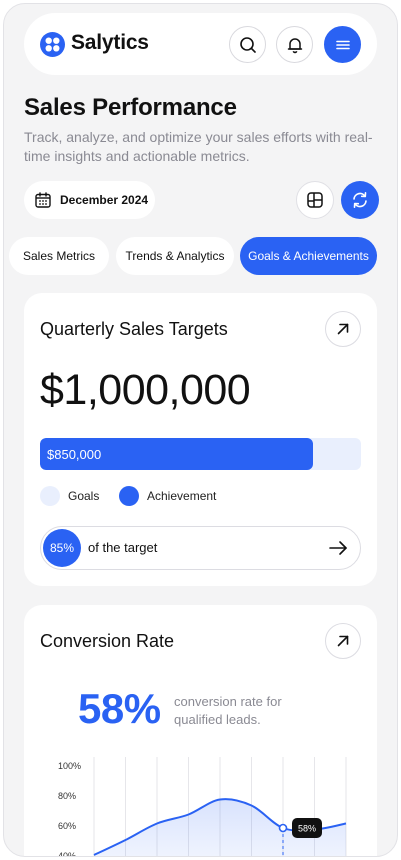 Image resolution: width=401 pixels, height=860 pixels. What do you see at coordinates (59, 256) in the screenshot?
I see `tab-sales-metrics: Sales Metrics` at bounding box center [59, 256].